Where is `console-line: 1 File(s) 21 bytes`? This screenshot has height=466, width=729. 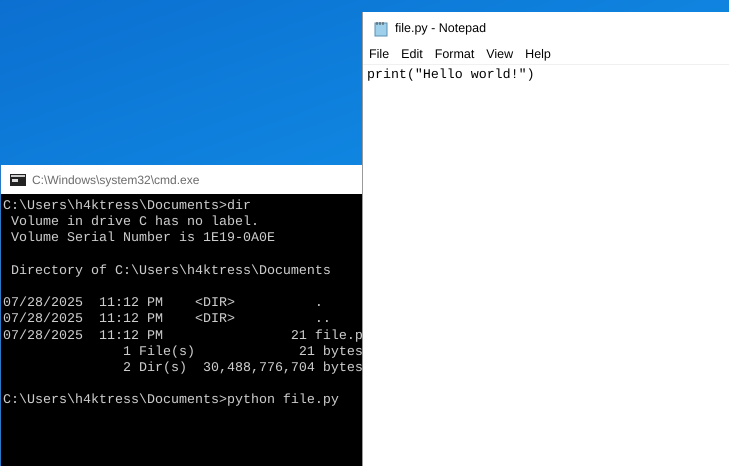
console-line: 1 File(s) 21 bytes is located at coordinates (243, 352).